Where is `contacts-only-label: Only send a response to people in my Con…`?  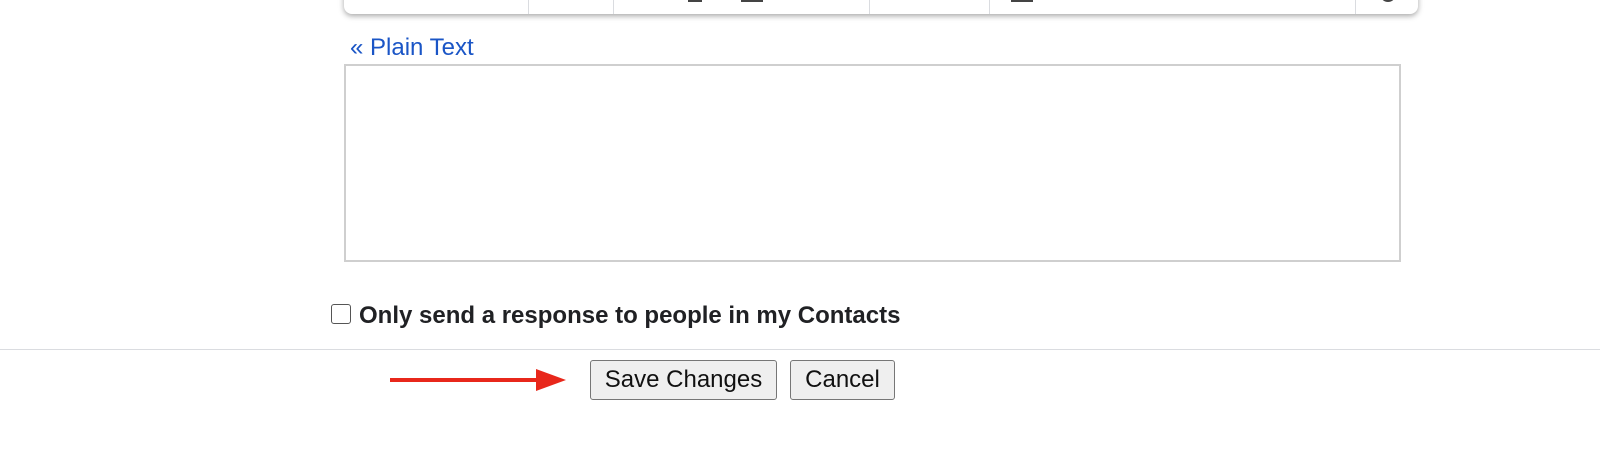
contacts-only-label: Only send a response to people in my Con… is located at coordinates (629, 316).